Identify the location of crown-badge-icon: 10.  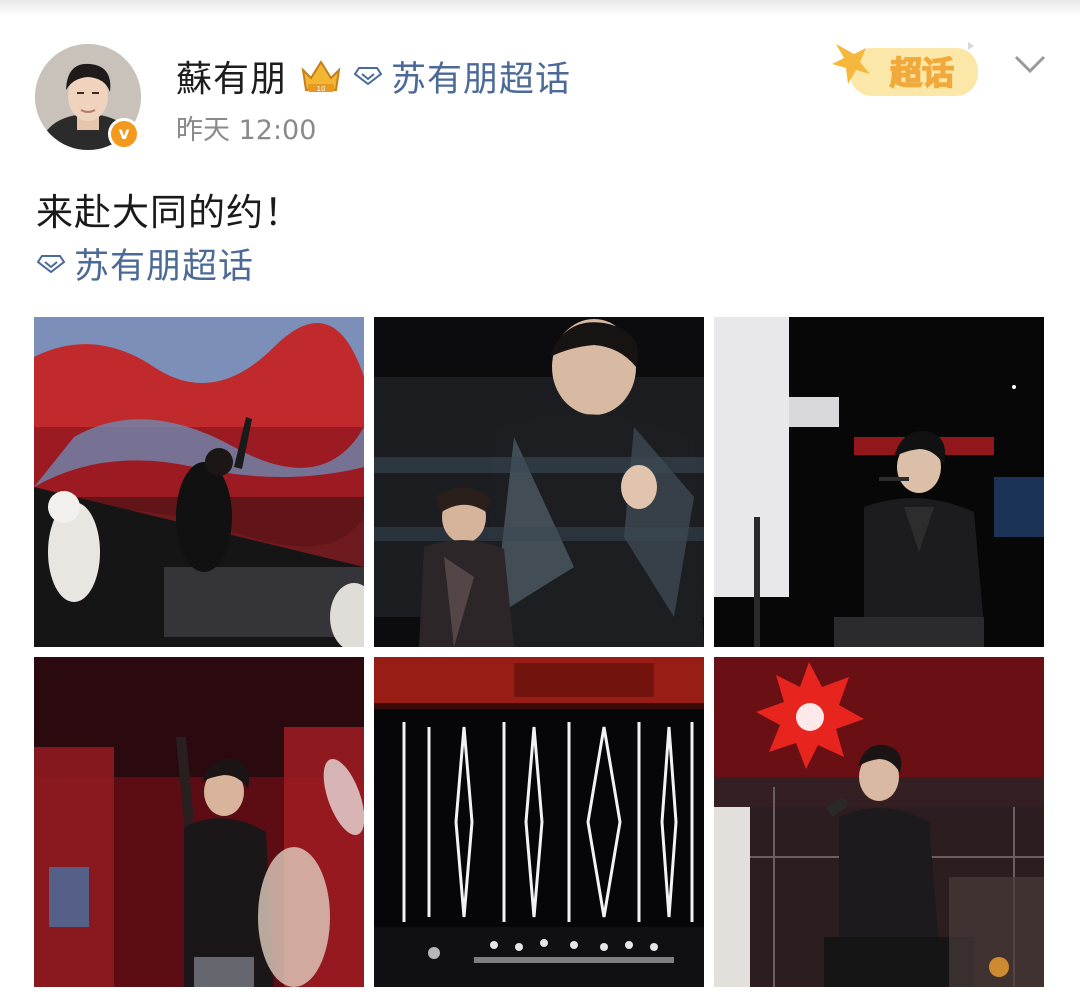
(321, 76).